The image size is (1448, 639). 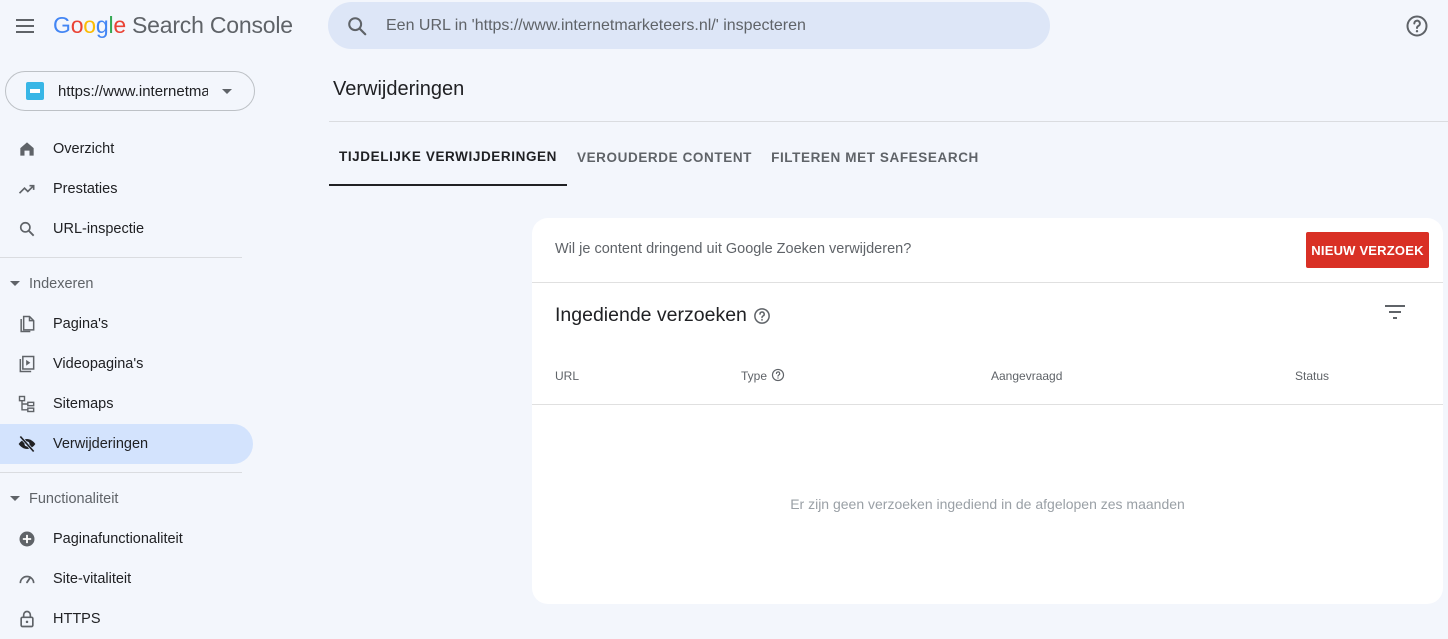 What do you see at coordinates (61, 284) in the screenshot?
I see `section-label: Indexeren` at bounding box center [61, 284].